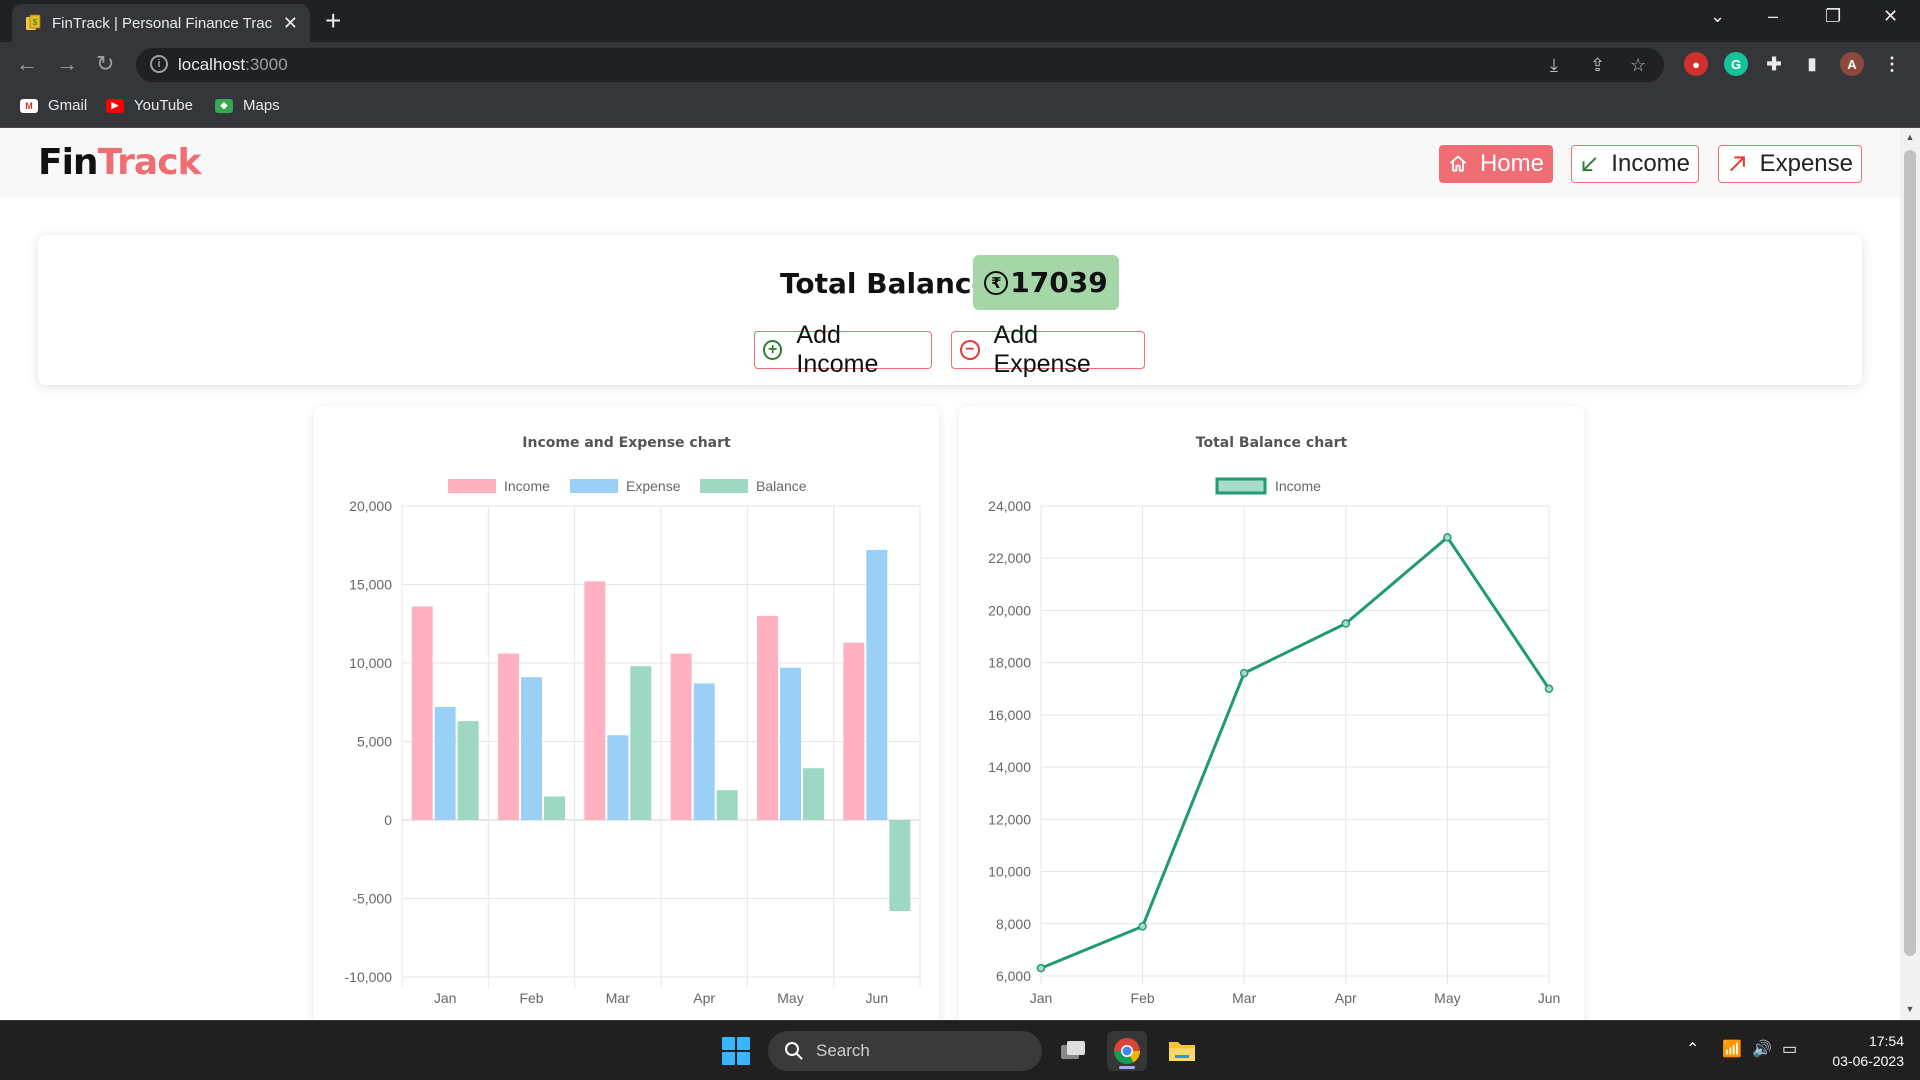 This screenshot has width=1920, height=1080. What do you see at coordinates (1789, 1049) in the screenshot?
I see `battery-icon: ▭` at bounding box center [1789, 1049].